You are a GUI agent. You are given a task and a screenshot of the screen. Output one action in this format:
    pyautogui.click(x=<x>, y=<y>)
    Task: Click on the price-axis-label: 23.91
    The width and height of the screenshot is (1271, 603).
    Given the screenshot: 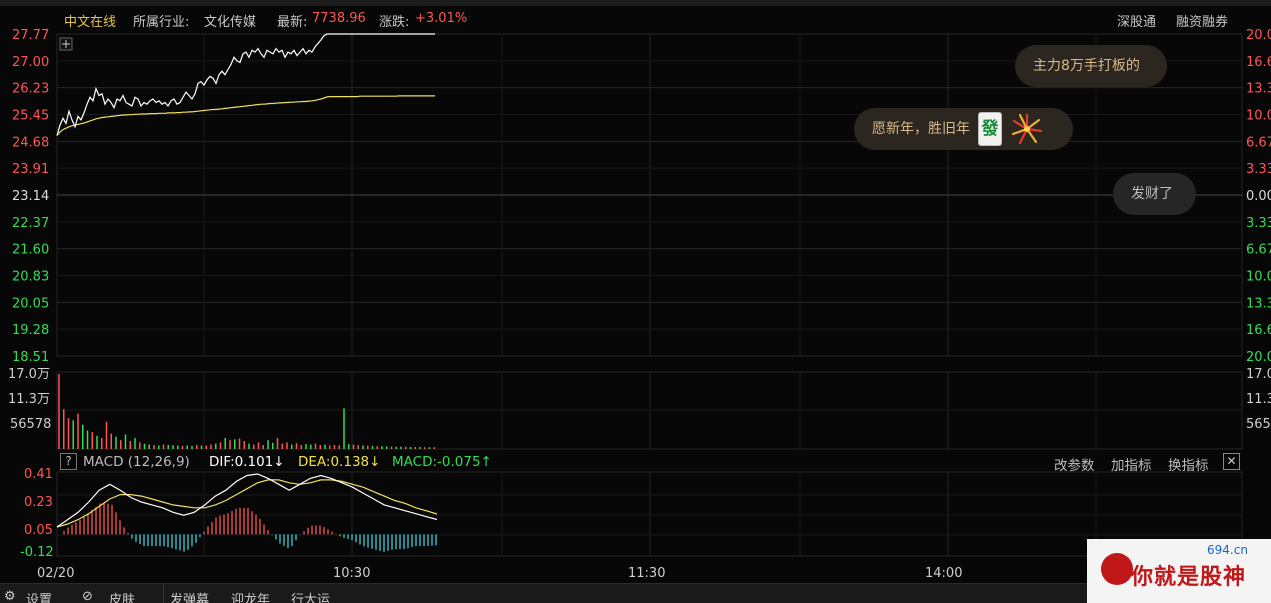 What is the action you would take?
    pyautogui.click(x=30, y=169)
    